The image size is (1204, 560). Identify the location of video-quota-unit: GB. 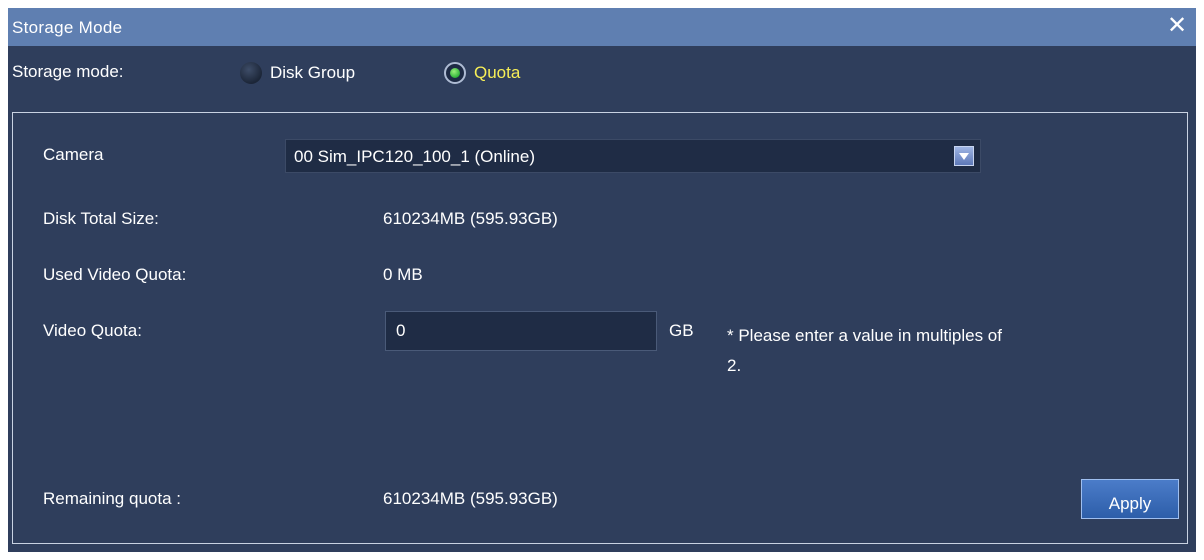
(681, 330).